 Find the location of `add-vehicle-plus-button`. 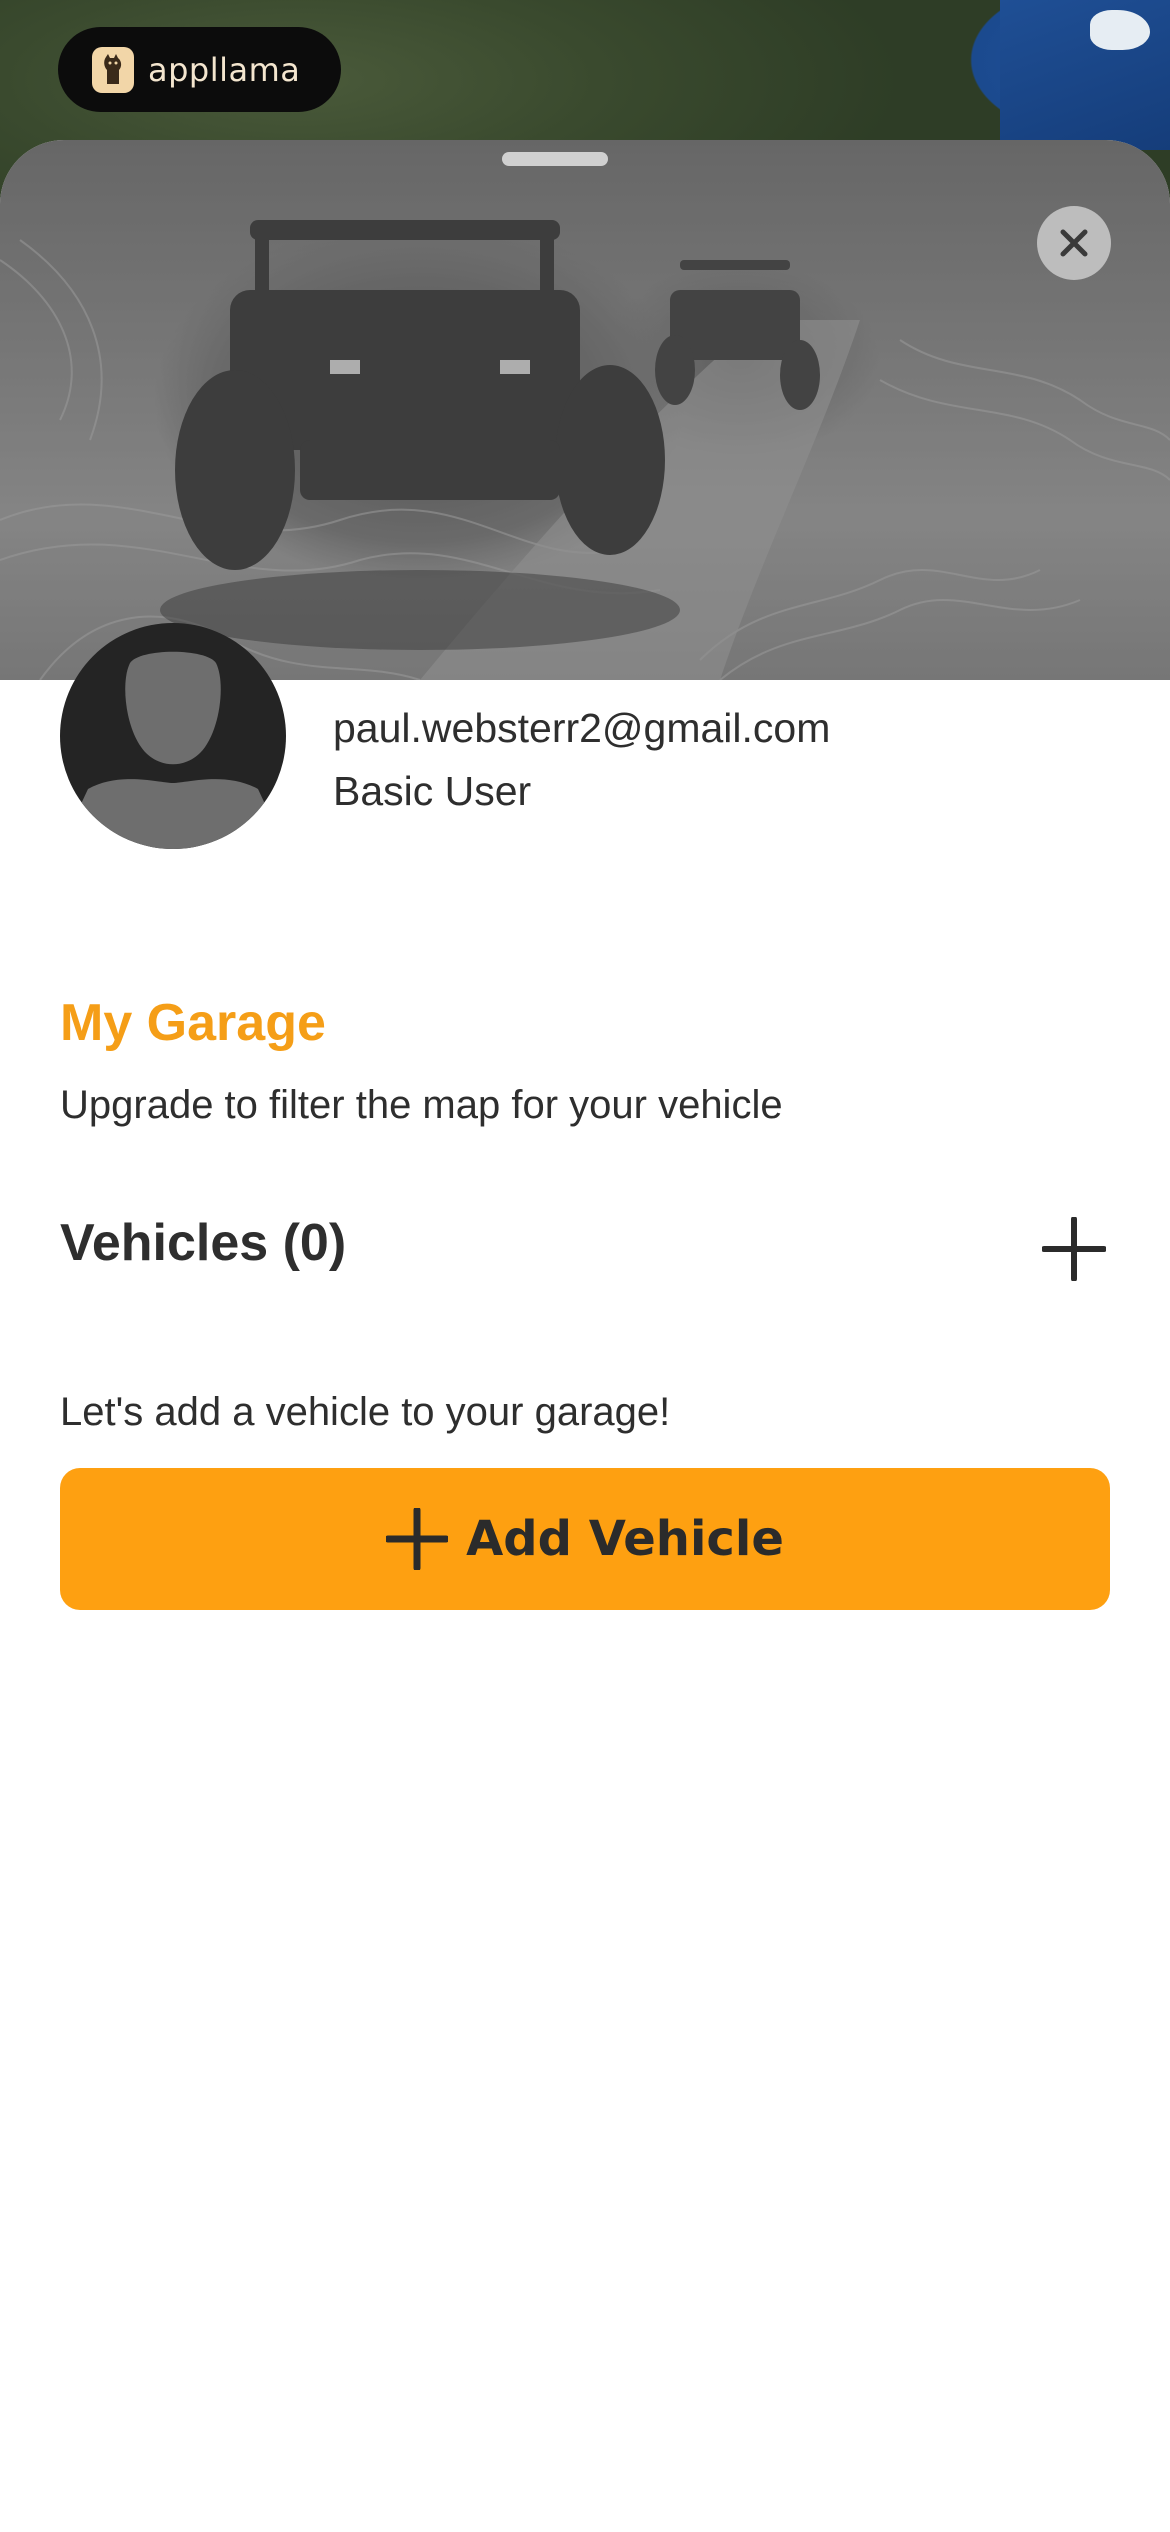

add-vehicle-plus-button is located at coordinates (1074, 1249).